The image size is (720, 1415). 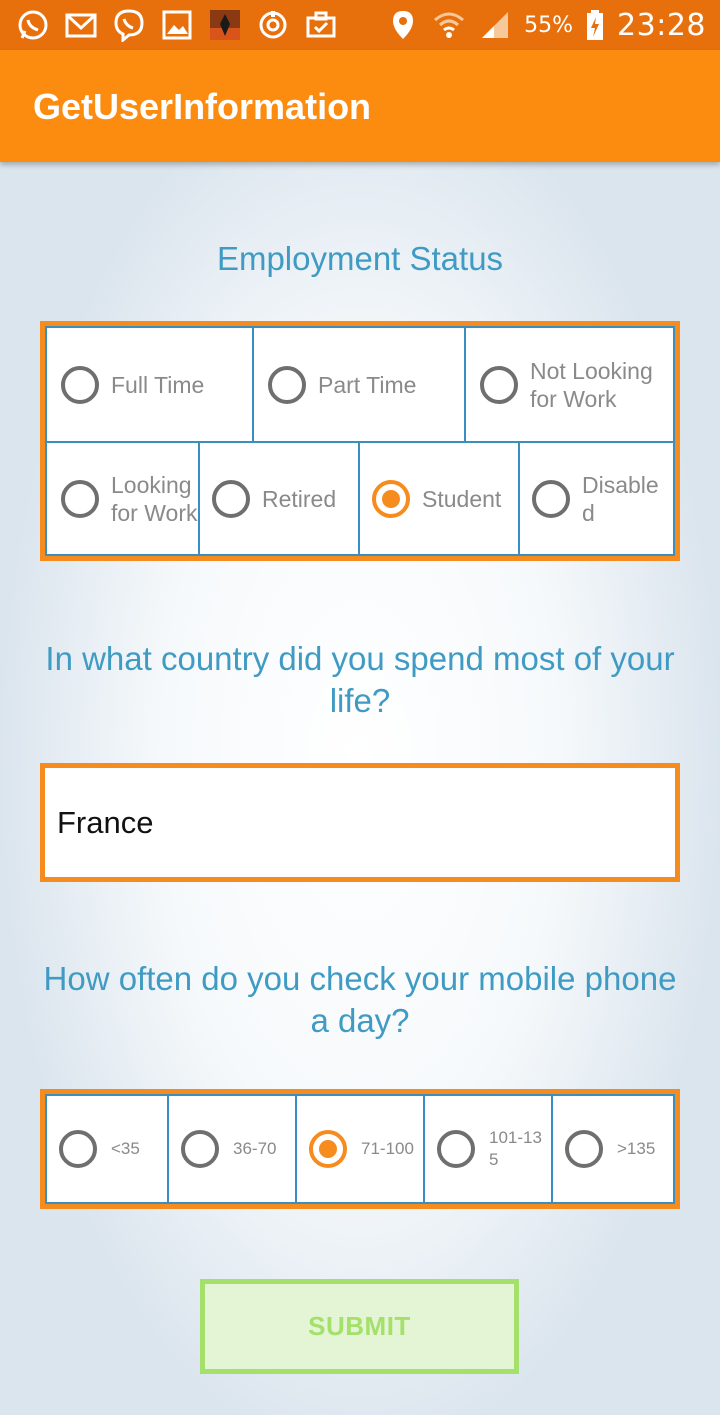 I want to click on app-title: GetUserInformation, so click(x=202, y=106).